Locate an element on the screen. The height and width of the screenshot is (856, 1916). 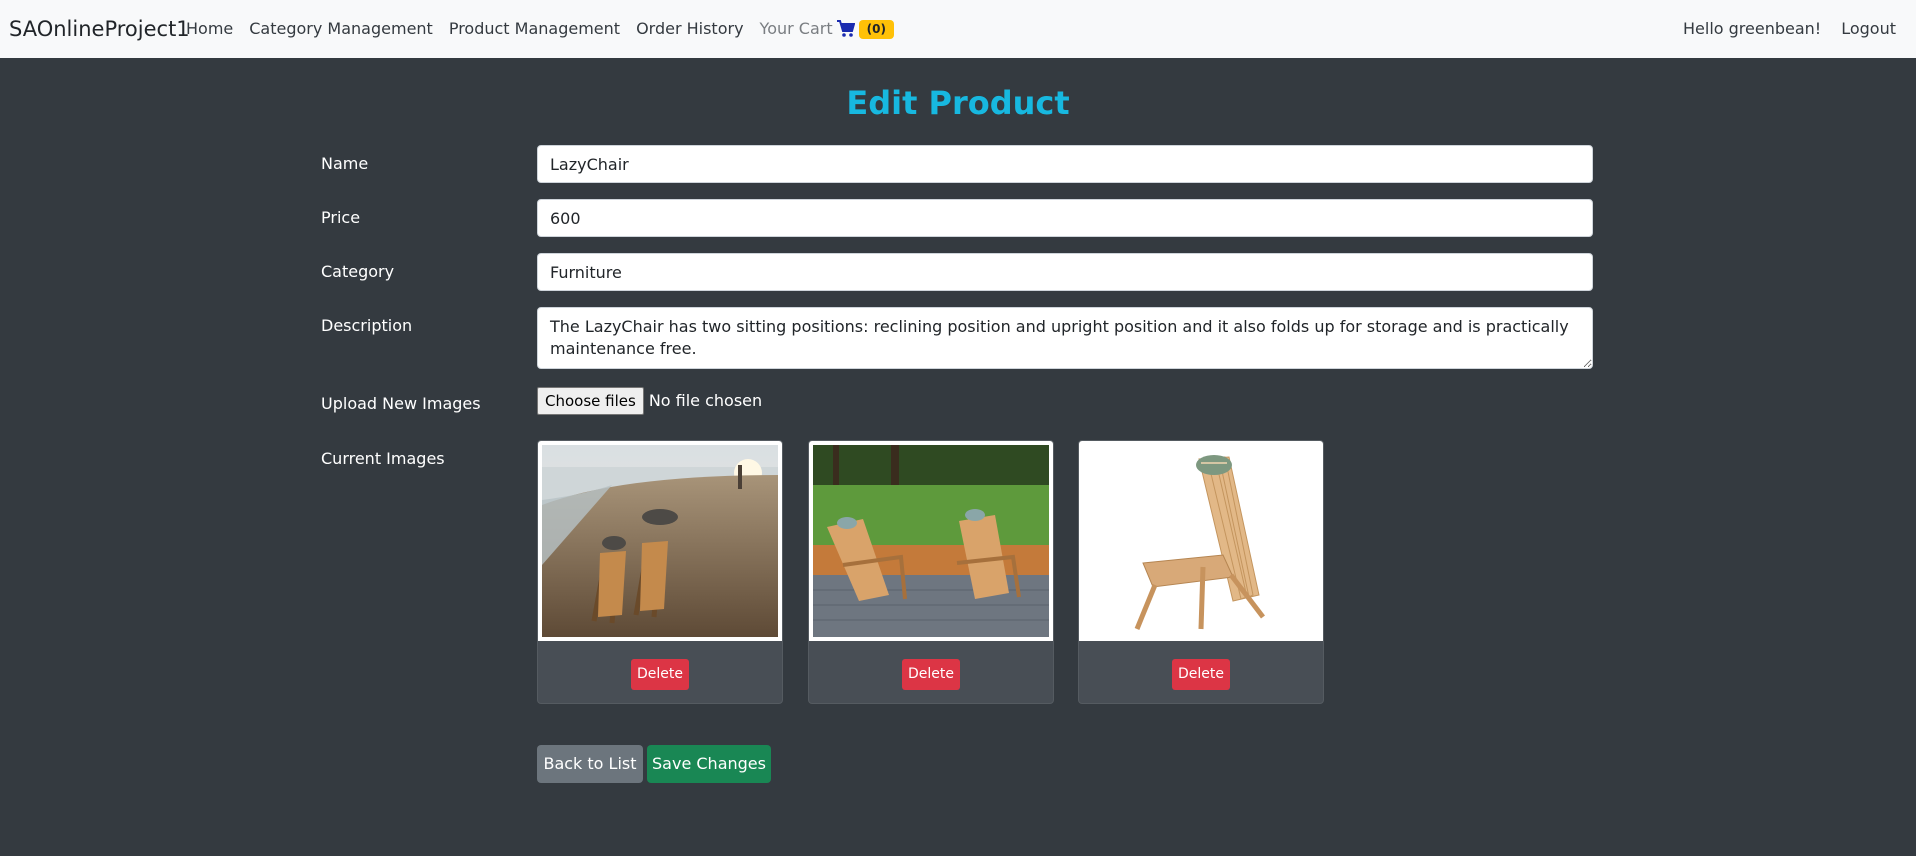
current-images-label: Current Images is located at coordinates (383, 458).